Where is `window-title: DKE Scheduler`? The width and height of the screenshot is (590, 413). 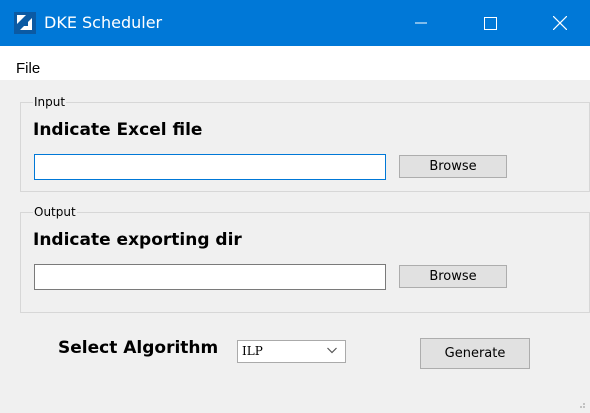
window-title: DKE Scheduler is located at coordinates (103, 22).